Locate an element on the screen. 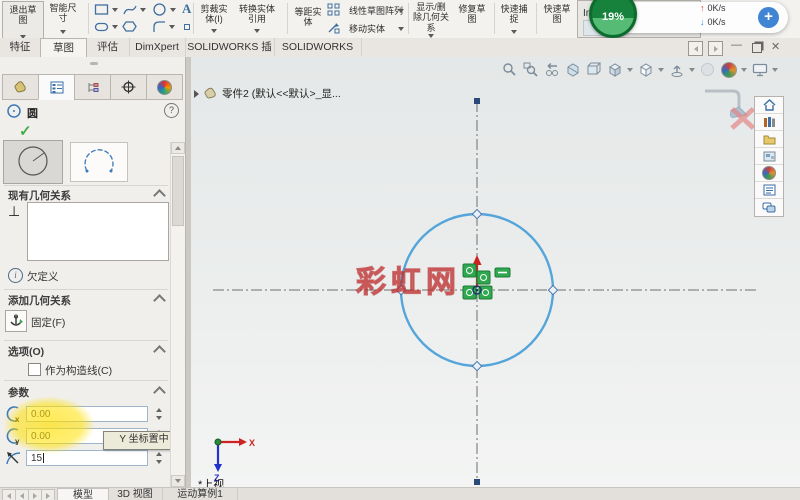 The width and height of the screenshot is (800, 500). coordinate-triad: X Z is located at coordinates (234, 460).